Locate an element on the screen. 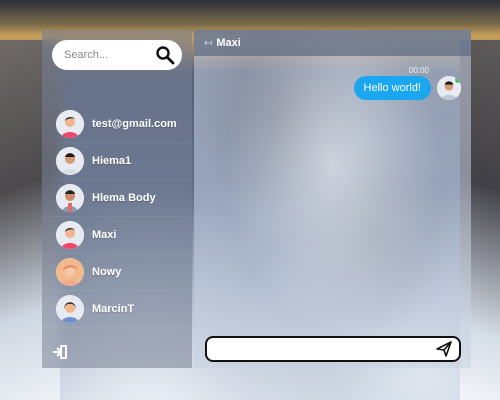  contact-name: test@gmail.com is located at coordinates (134, 124).